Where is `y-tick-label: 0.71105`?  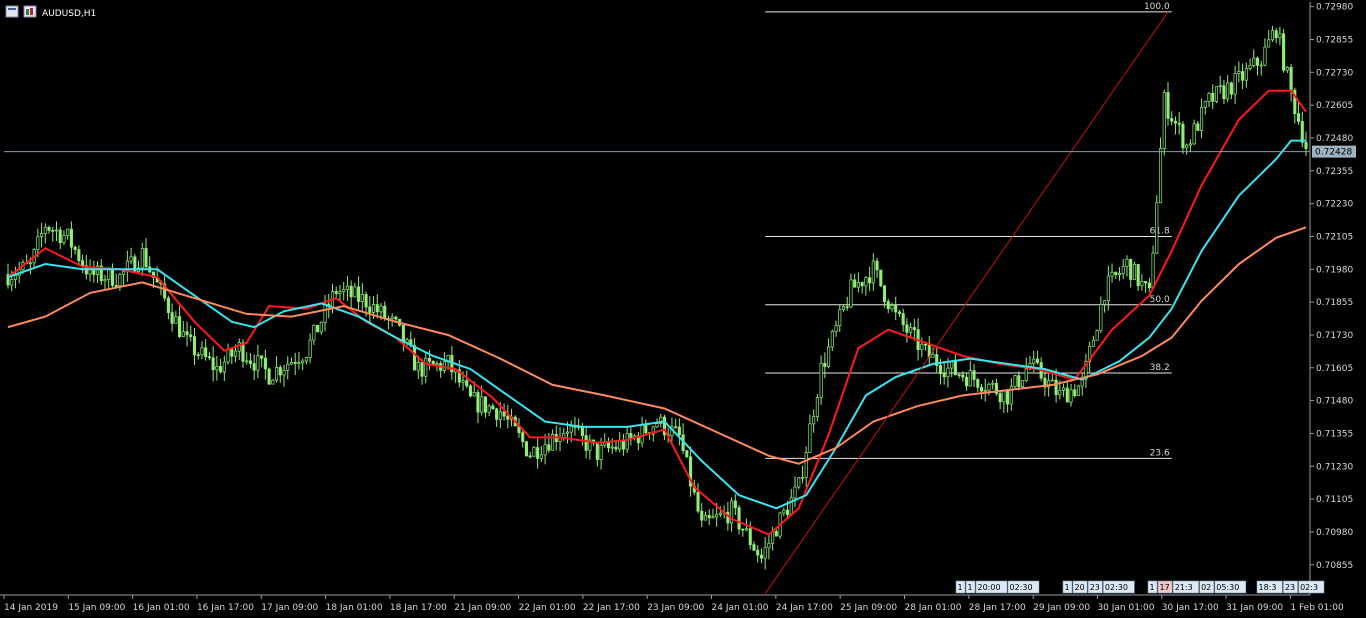
y-tick-label: 0.71105 is located at coordinates (1334, 500).